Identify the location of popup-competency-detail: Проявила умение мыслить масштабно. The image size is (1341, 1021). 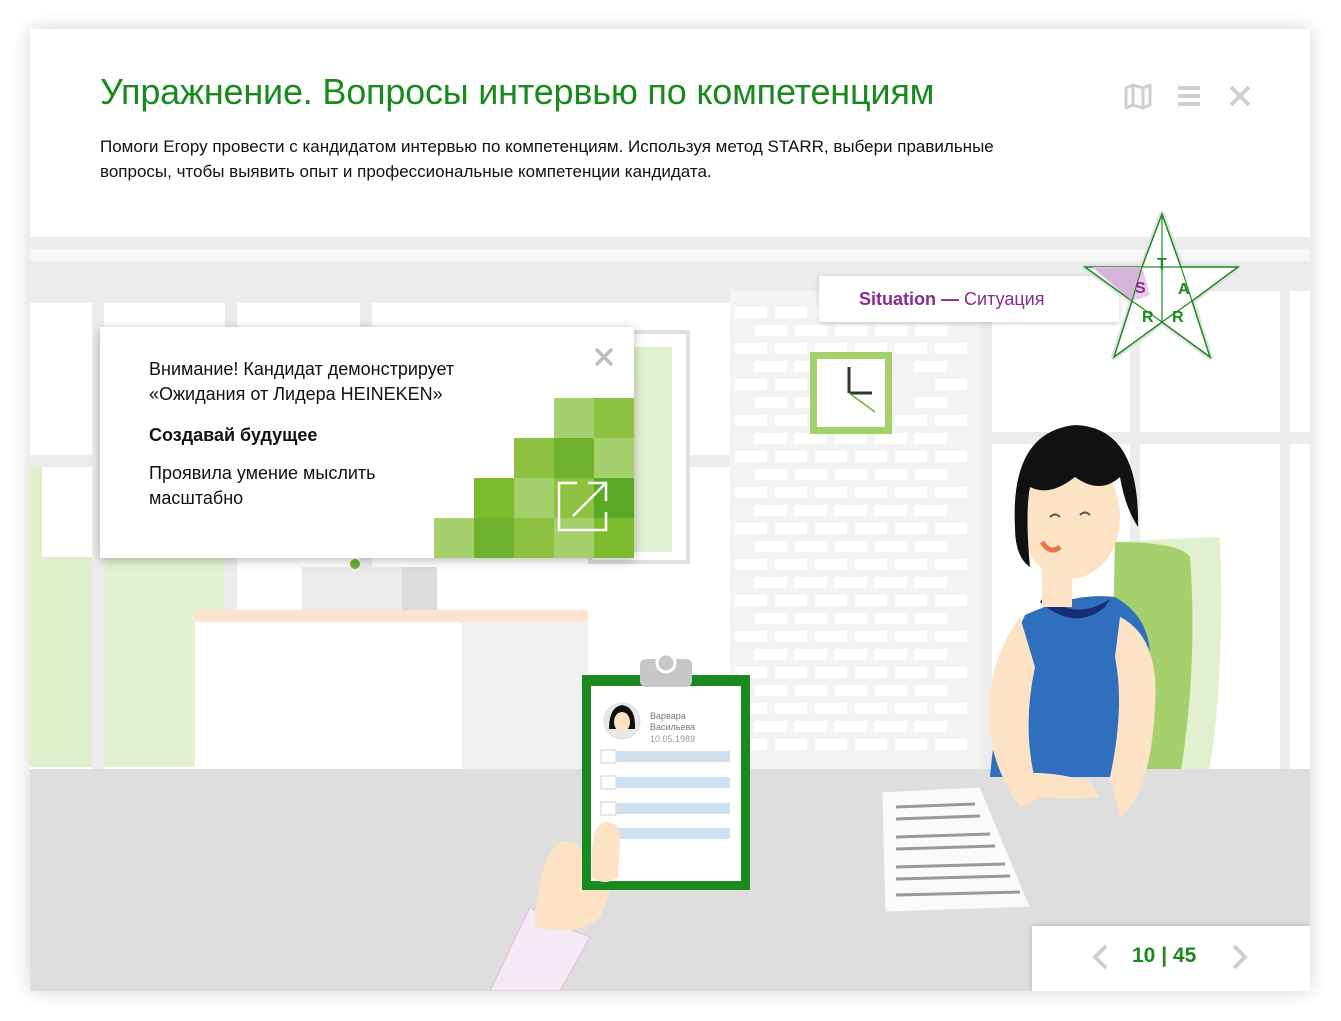
(262, 485).